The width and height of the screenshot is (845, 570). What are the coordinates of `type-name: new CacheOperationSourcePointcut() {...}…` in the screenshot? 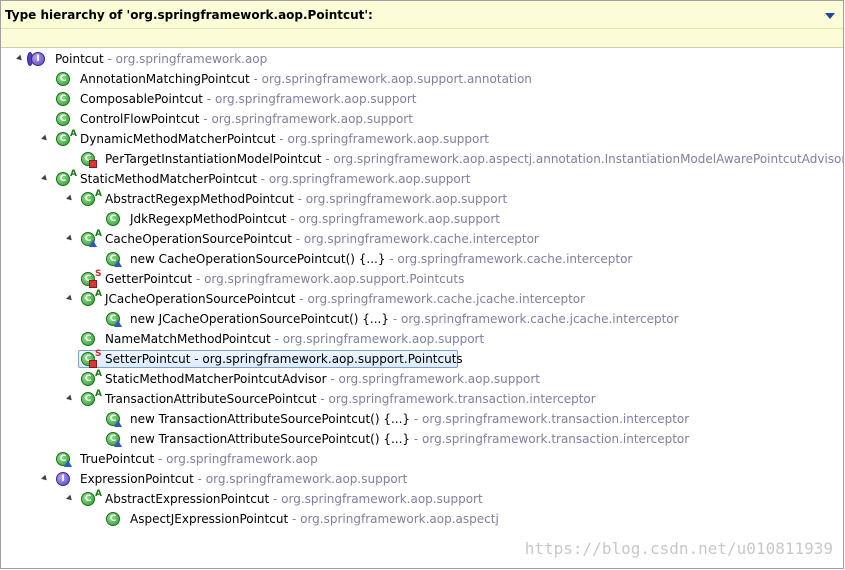 It's located at (381, 259).